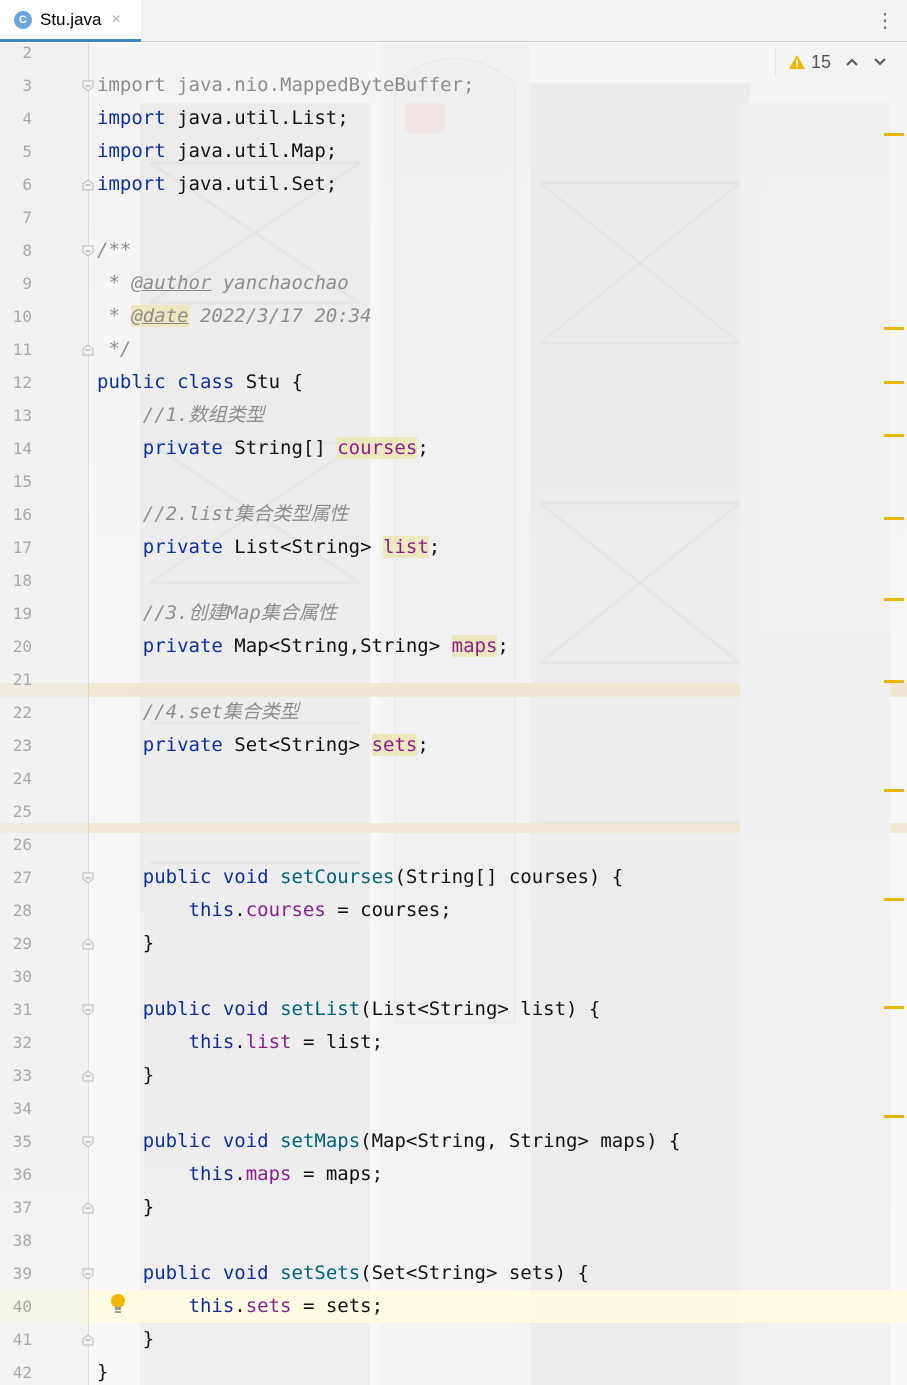  Describe the element at coordinates (22, 712) in the screenshot. I see `line-number: 22` at that location.